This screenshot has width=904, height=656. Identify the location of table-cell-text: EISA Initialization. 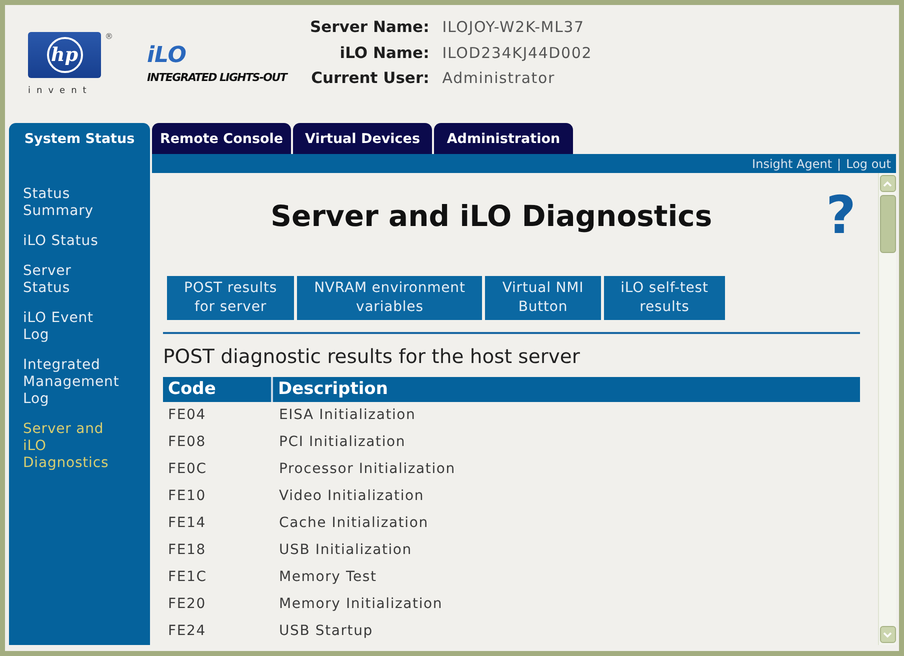
(347, 415).